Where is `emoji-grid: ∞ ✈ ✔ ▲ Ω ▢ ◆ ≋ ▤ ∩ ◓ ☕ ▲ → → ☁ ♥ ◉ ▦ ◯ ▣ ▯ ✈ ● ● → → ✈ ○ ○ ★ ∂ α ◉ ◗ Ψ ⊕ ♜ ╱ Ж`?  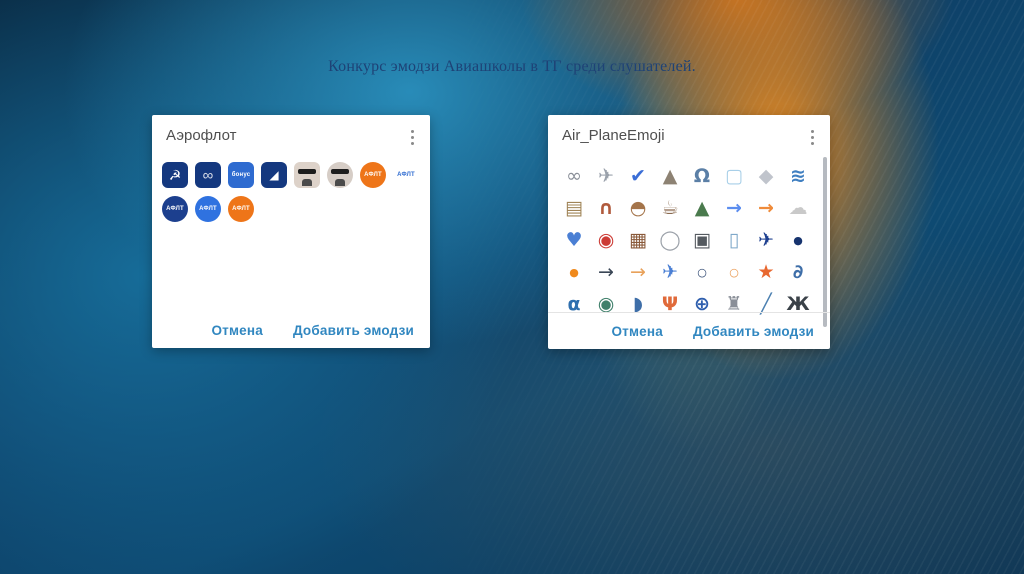
emoji-grid: ∞ ✈ ✔ ▲ Ω ▢ ◆ ≋ ▤ ∩ ◓ ☕ ▲ → → ☁ ♥ ◉ ▦ ◯ ▣ ▯ ✈ ● ● → → ✈ ○ ○ ★ ∂ α ◉ ◗ Ψ ⊕ ♜ ╱ Ж is located at coordinates (689, 237).